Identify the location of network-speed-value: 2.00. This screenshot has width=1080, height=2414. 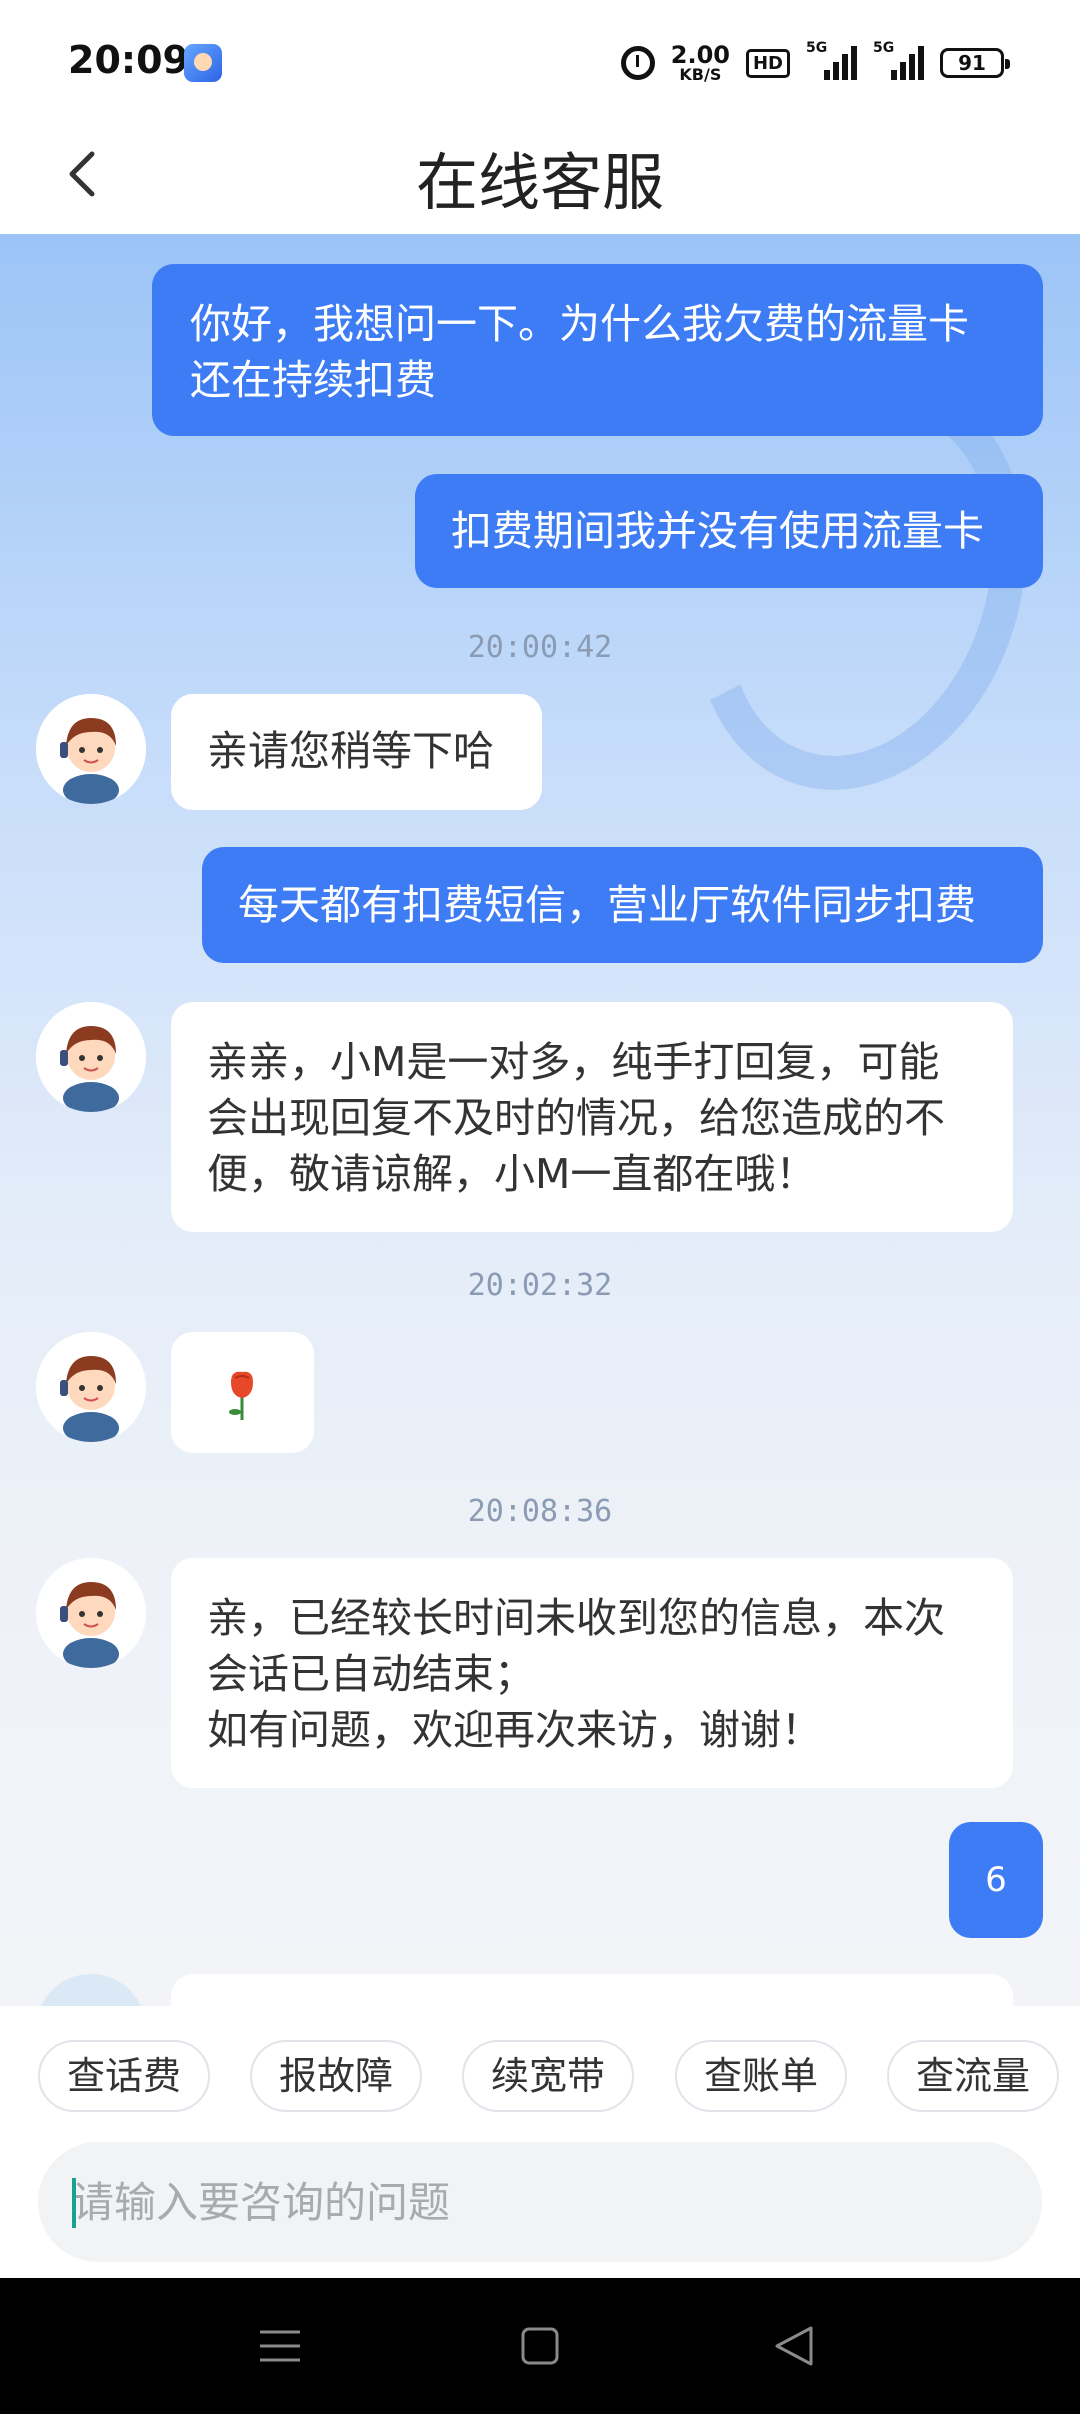
(700, 55).